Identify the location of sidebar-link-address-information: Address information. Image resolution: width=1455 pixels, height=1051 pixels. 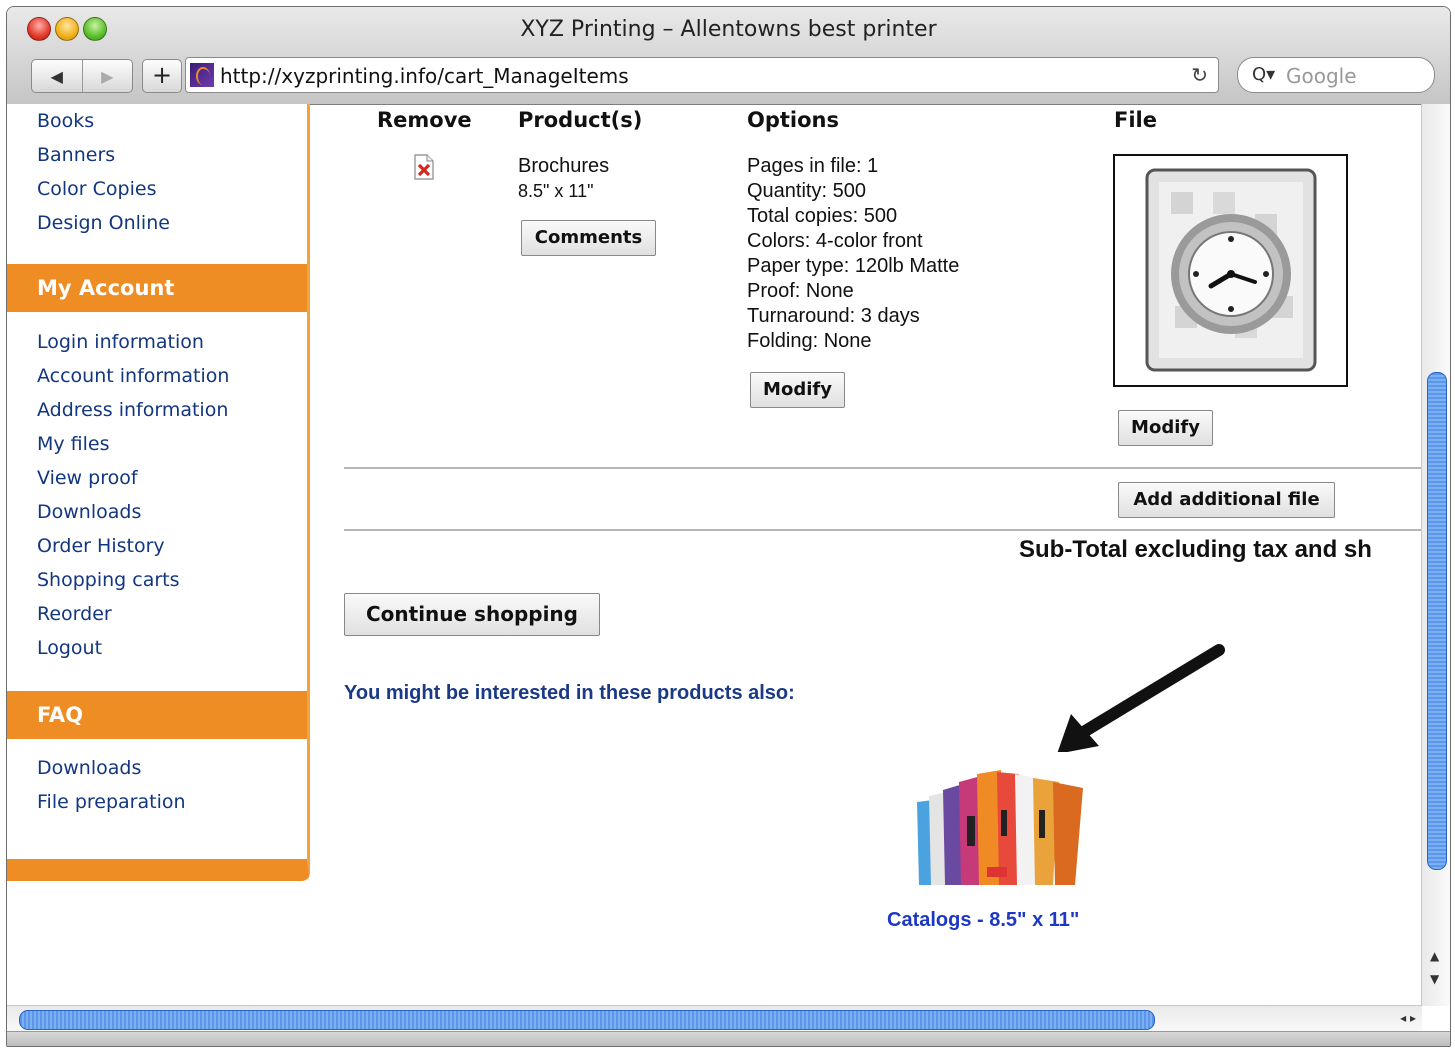
(132, 410).